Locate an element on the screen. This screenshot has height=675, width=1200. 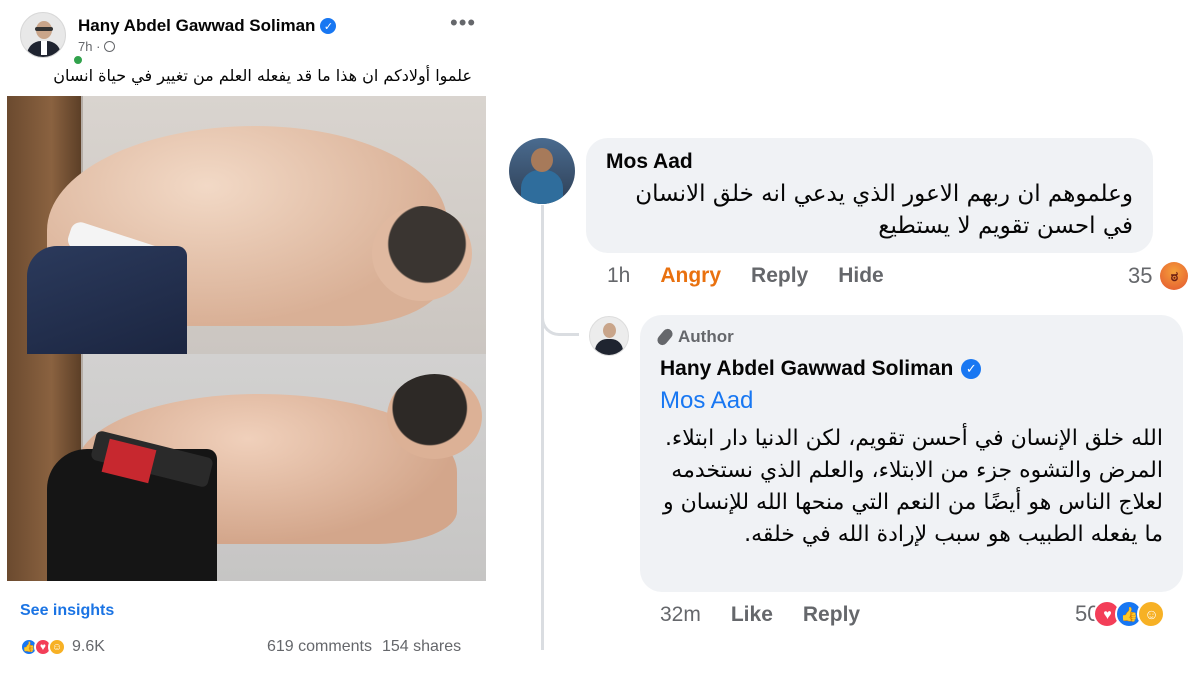
comments-count: 619 comments is located at coordinates (319, 647).